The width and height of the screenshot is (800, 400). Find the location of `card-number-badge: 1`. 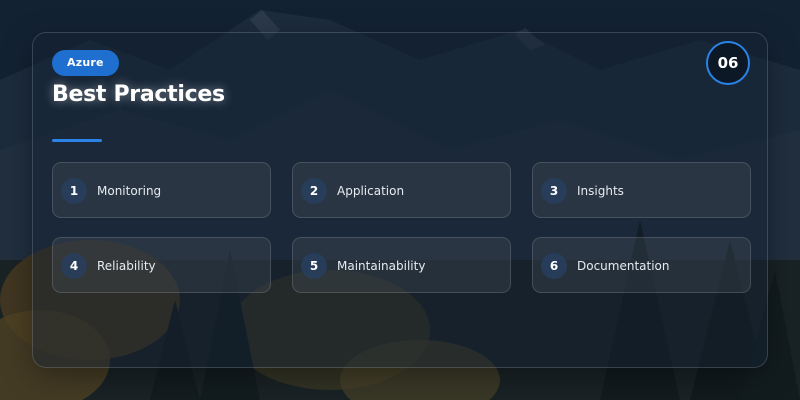

card-number-badge: 1 is located at coordinates (74, 191).